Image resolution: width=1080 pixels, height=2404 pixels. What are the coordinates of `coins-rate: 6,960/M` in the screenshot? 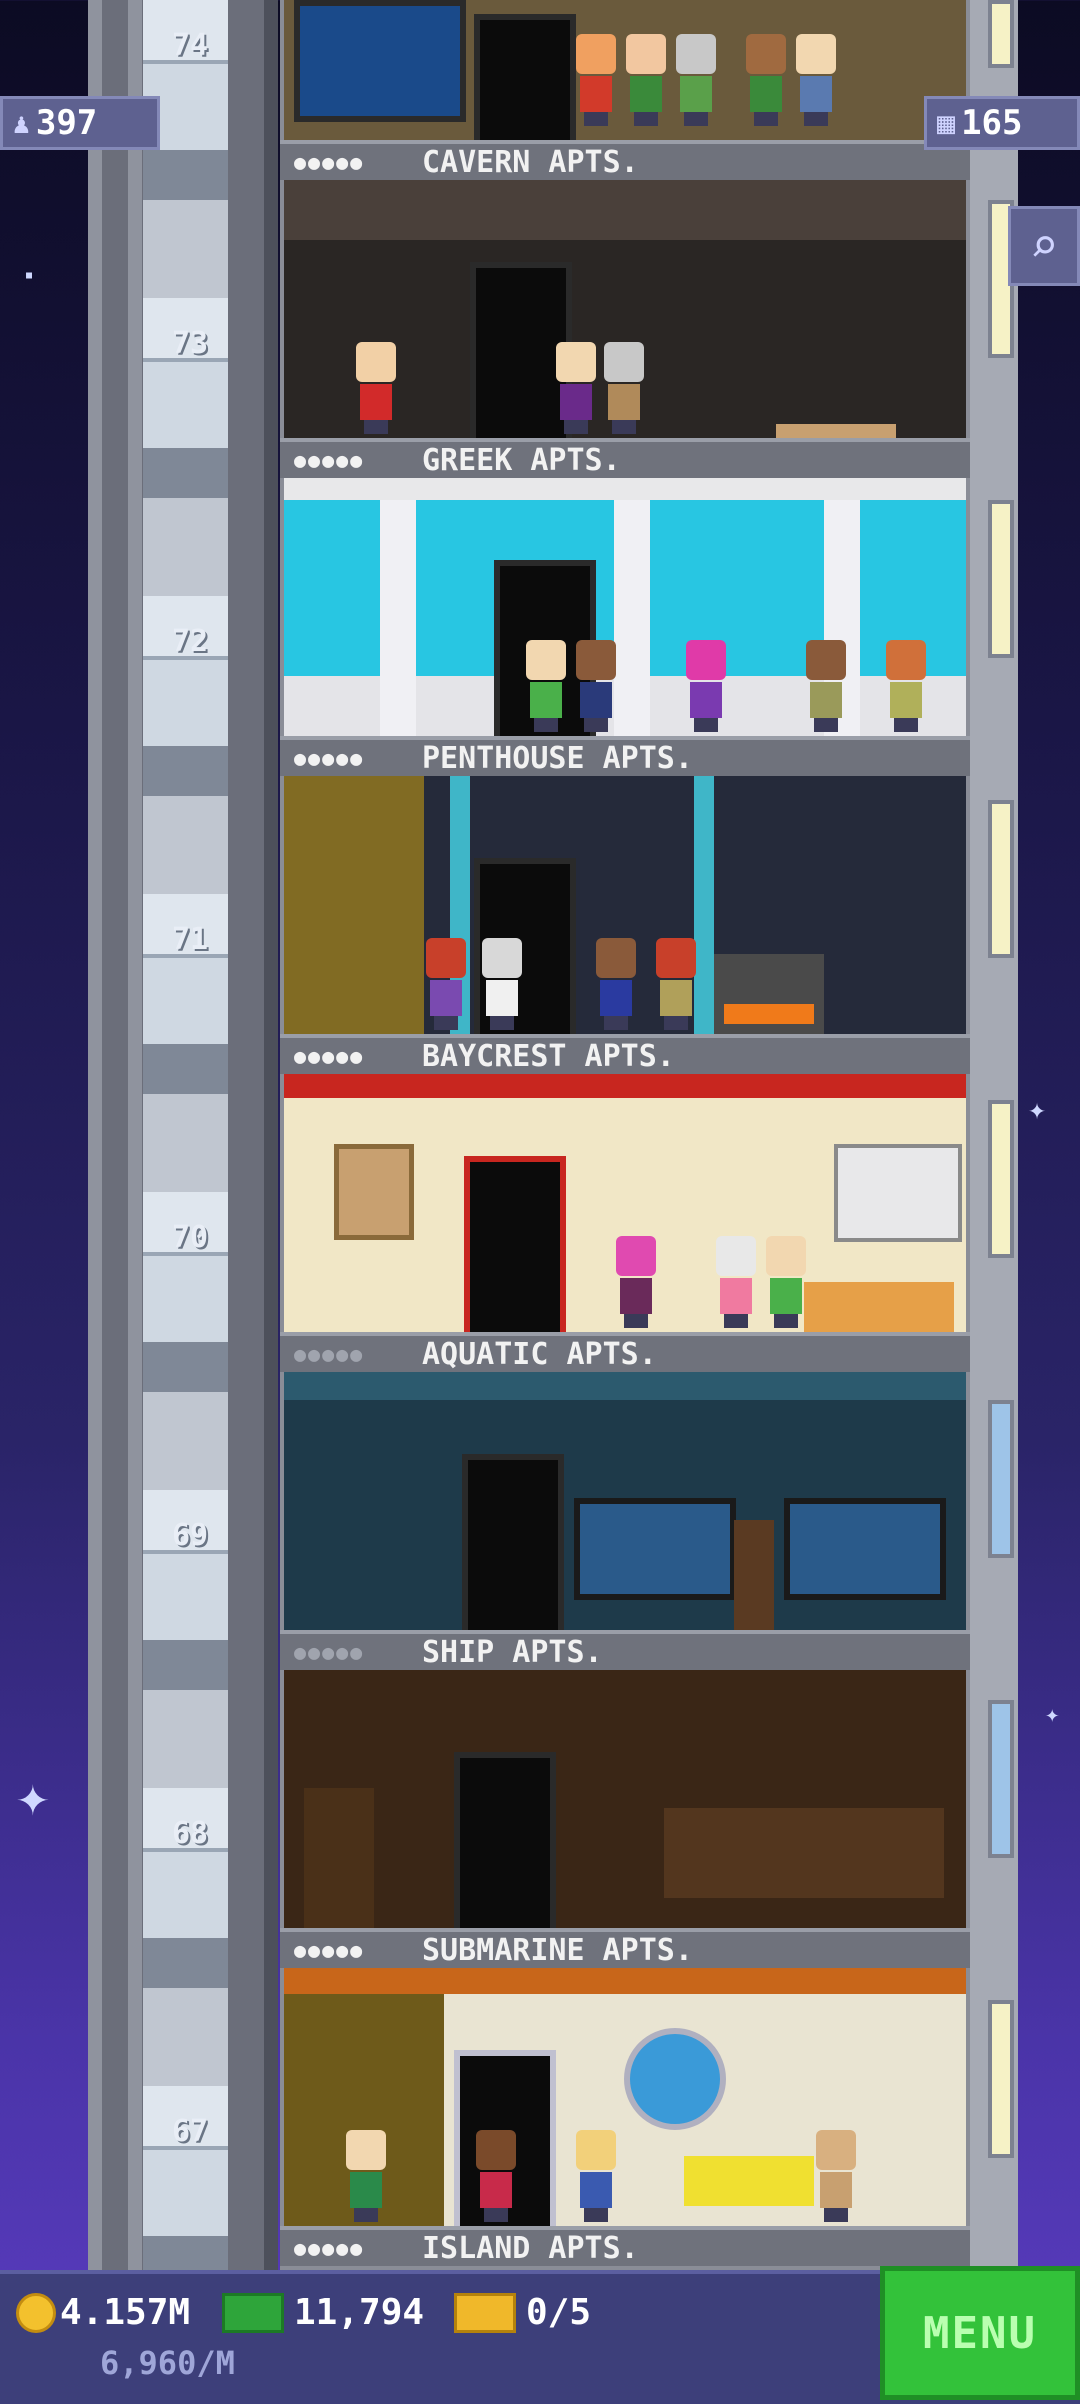 It's located at (167, 2363).